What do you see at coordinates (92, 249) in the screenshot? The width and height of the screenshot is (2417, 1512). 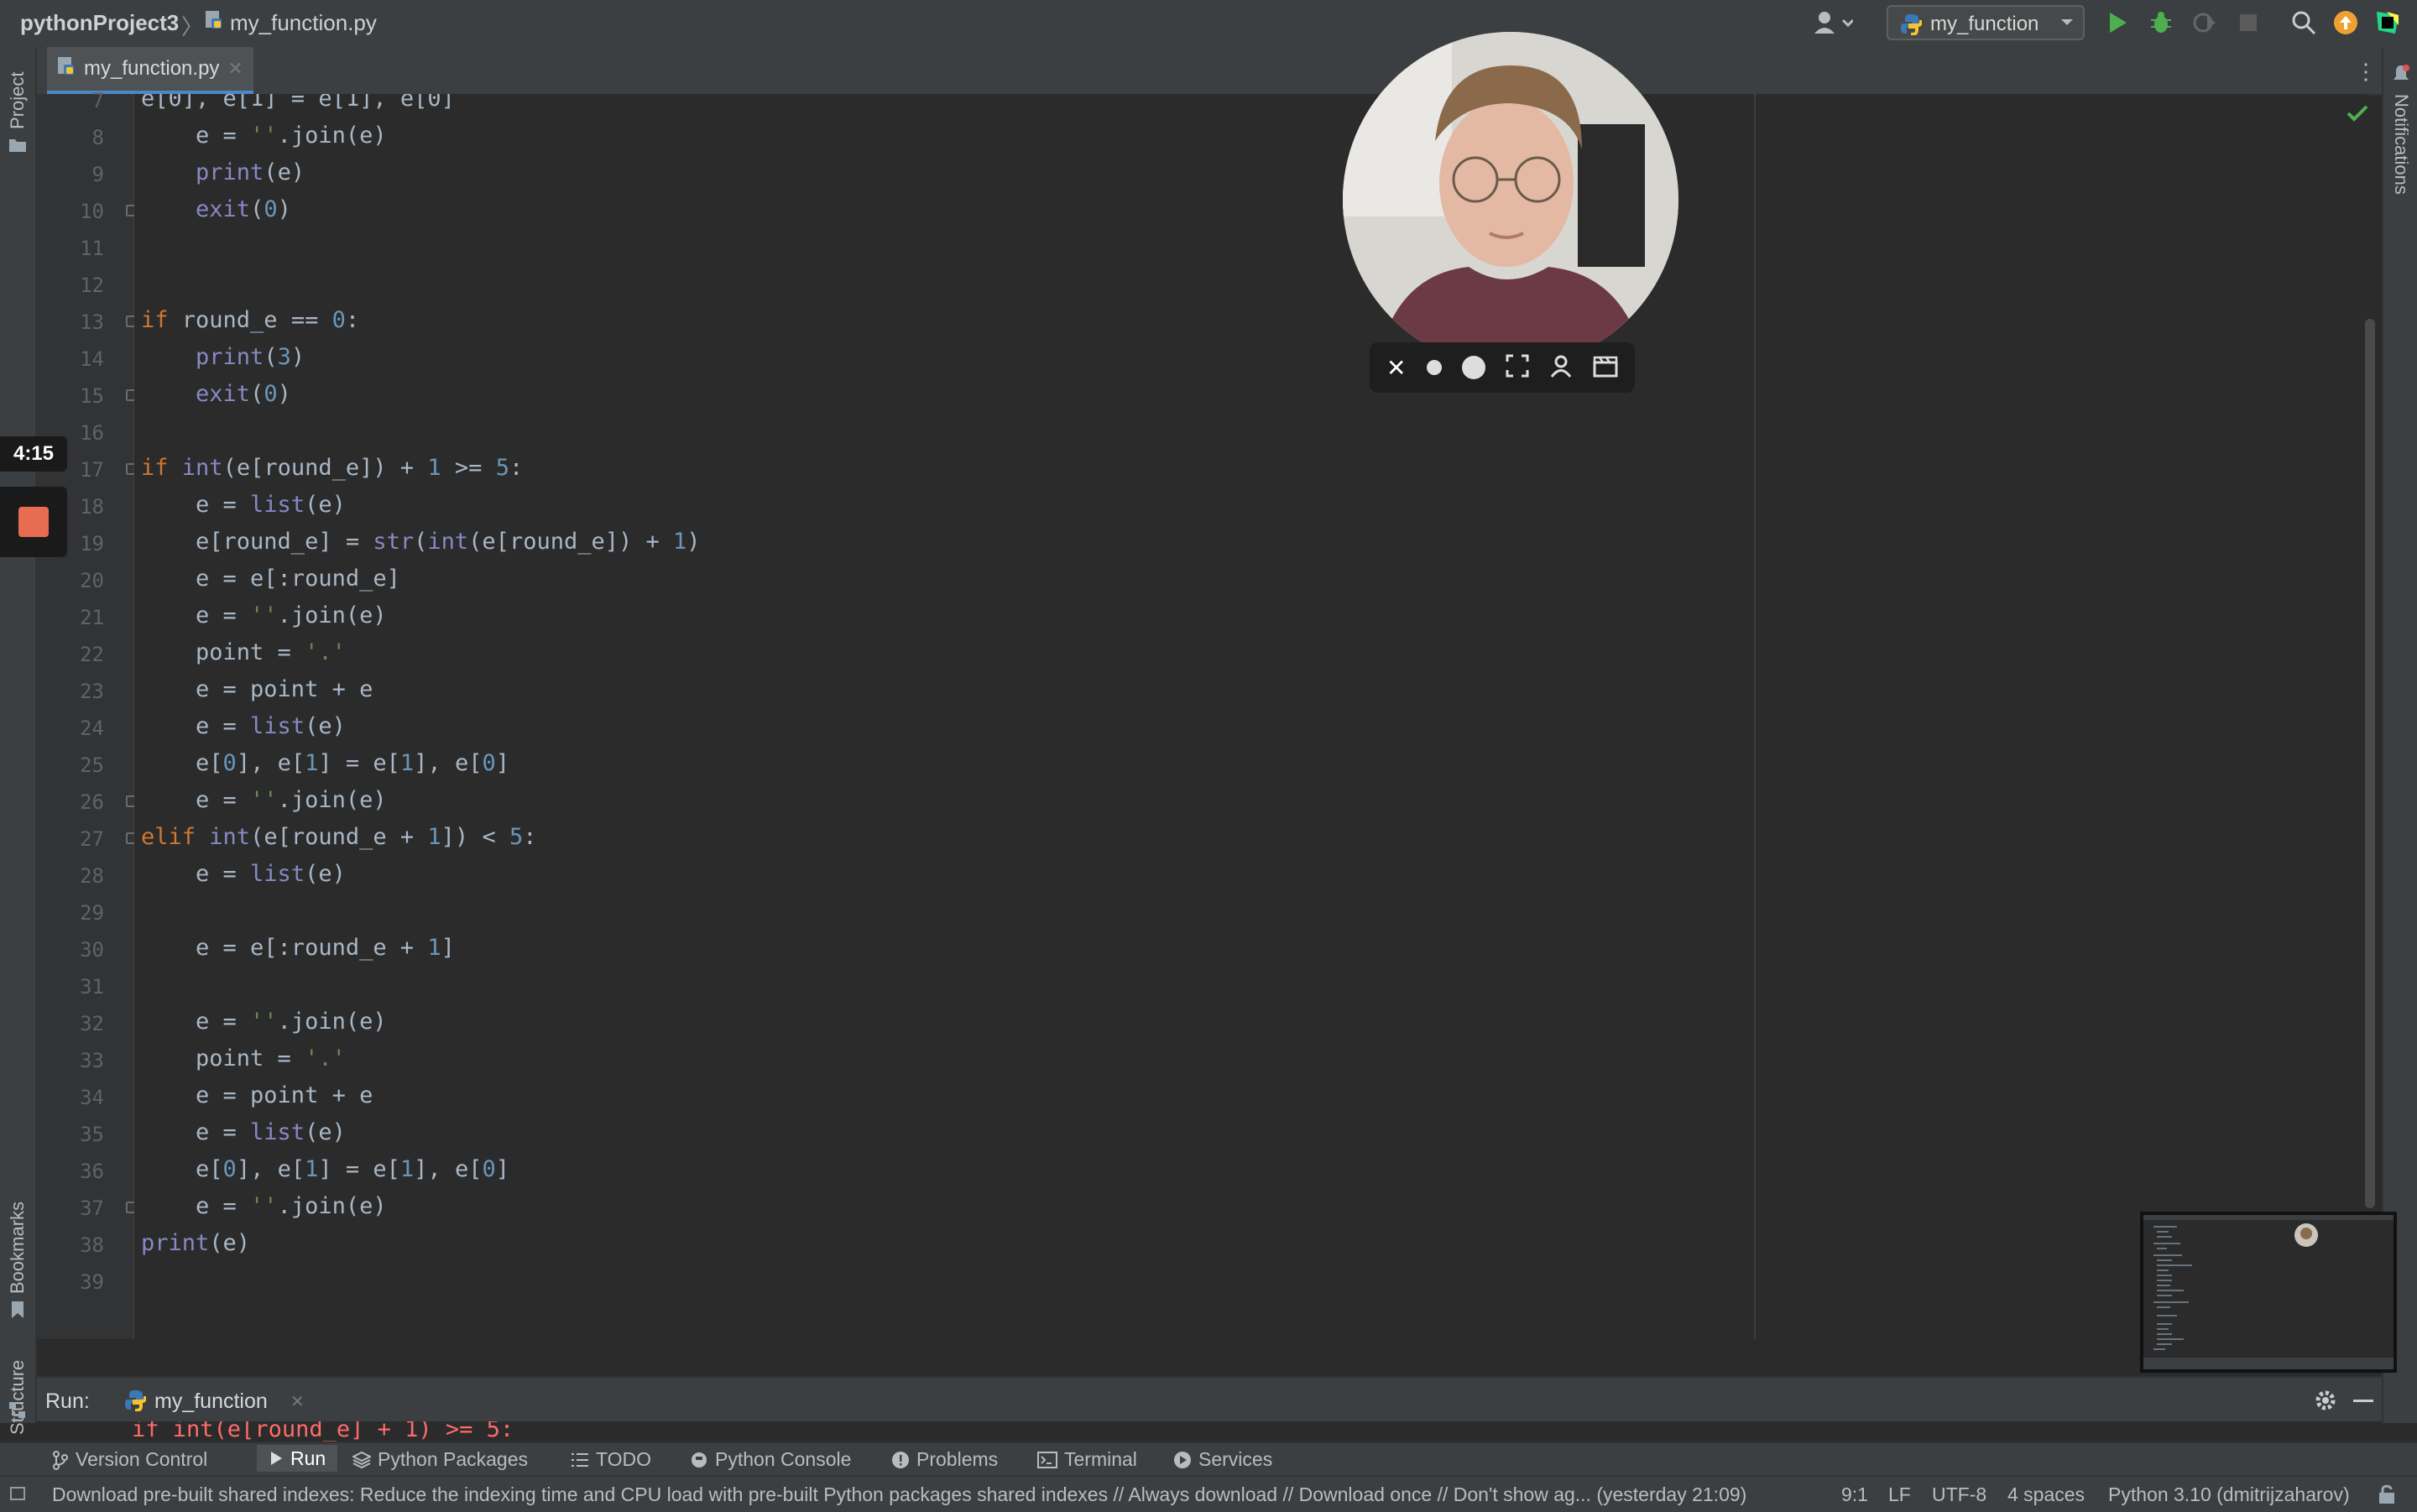 I see `line-number: 11` at bounding box center [92, 249].